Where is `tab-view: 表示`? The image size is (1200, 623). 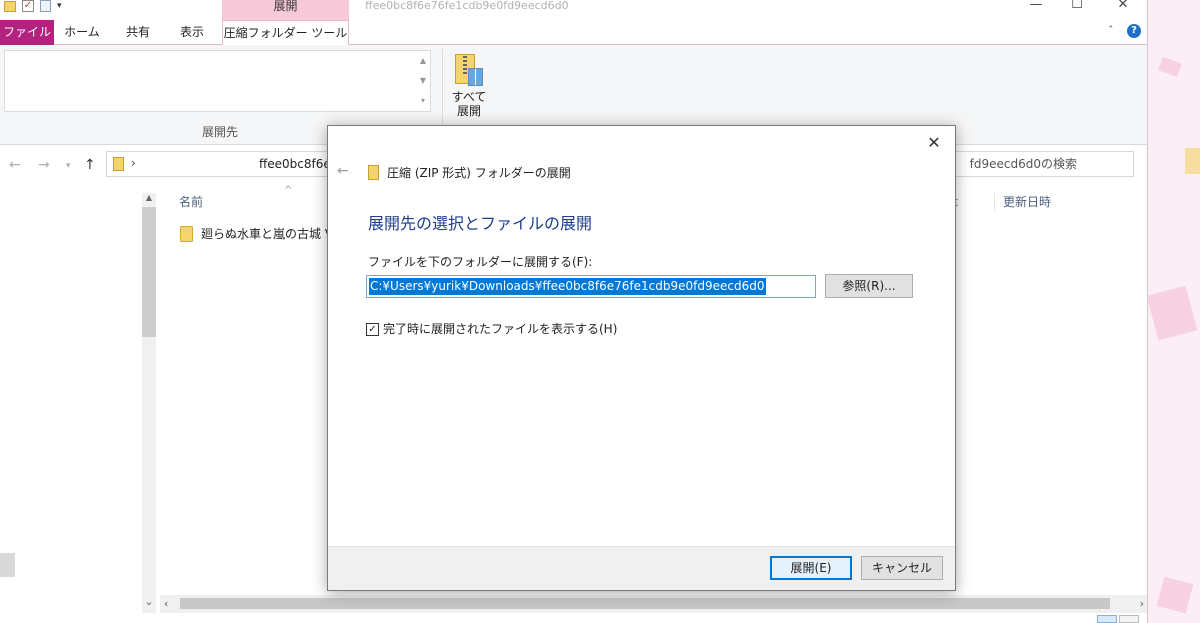
tab-view: 表示 is located at coordinates (192, 32).